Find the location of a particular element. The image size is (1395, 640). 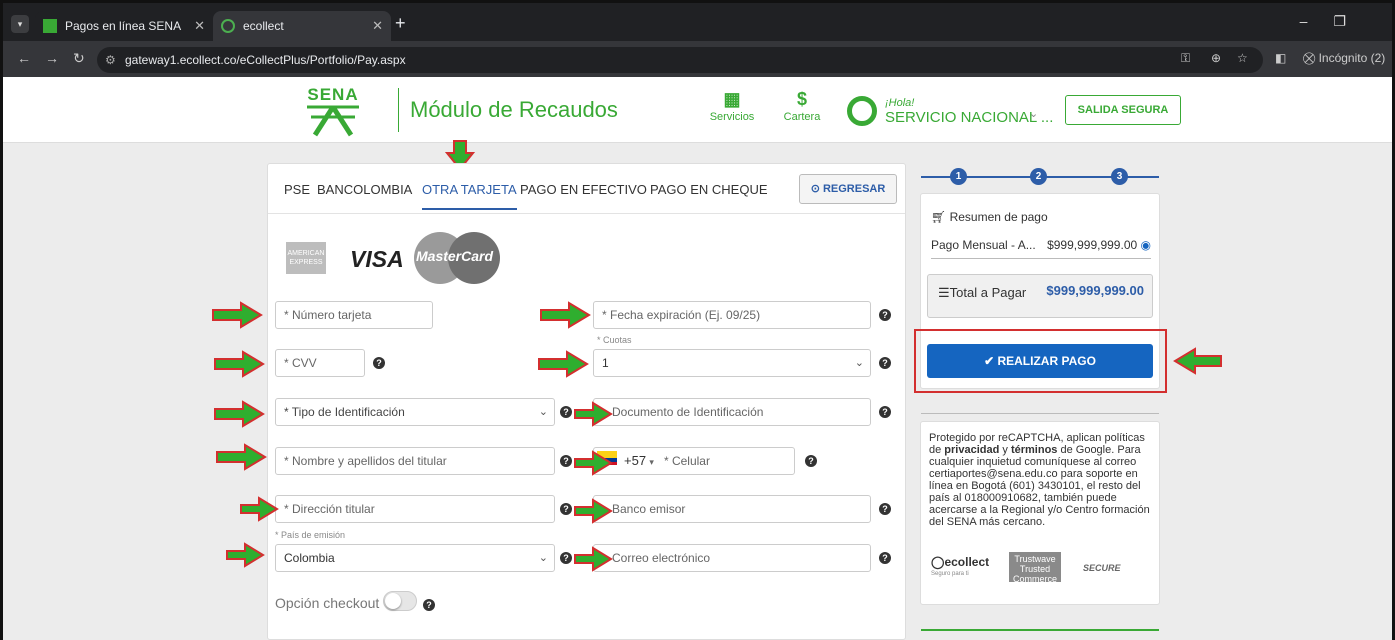

new-tab-button: + is located at coordinates (400, 23).